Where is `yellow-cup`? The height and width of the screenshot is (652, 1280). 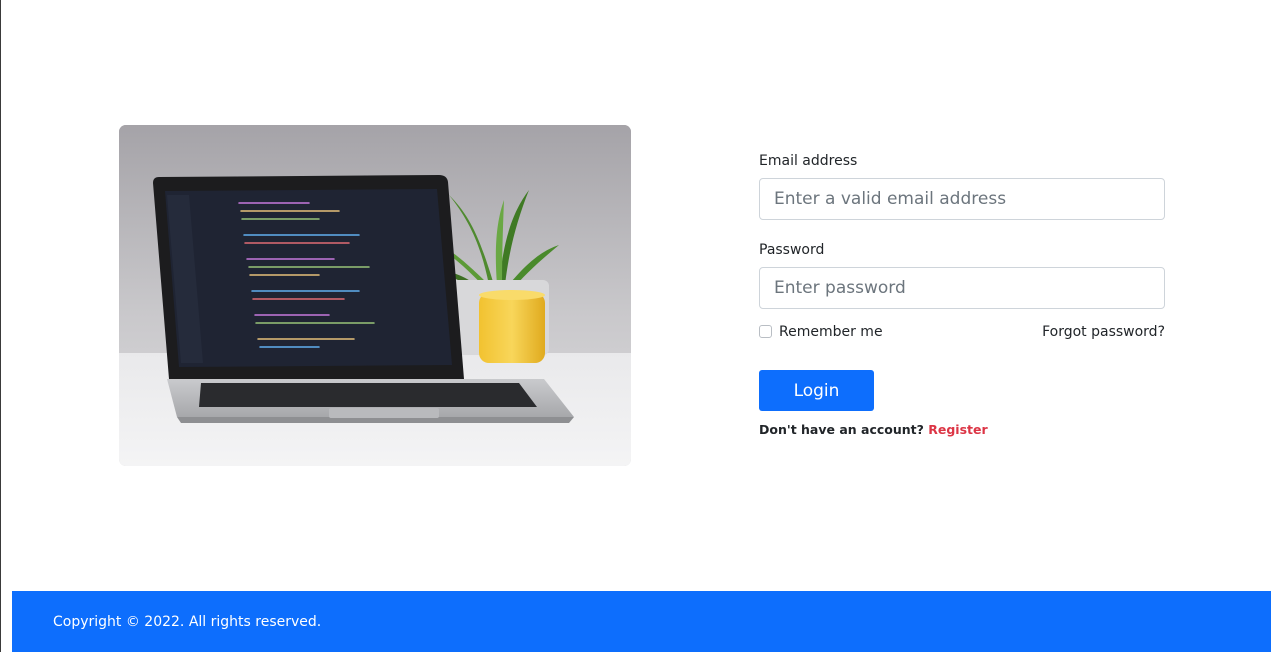
yellow-cup is located at coordinates (512, 326).